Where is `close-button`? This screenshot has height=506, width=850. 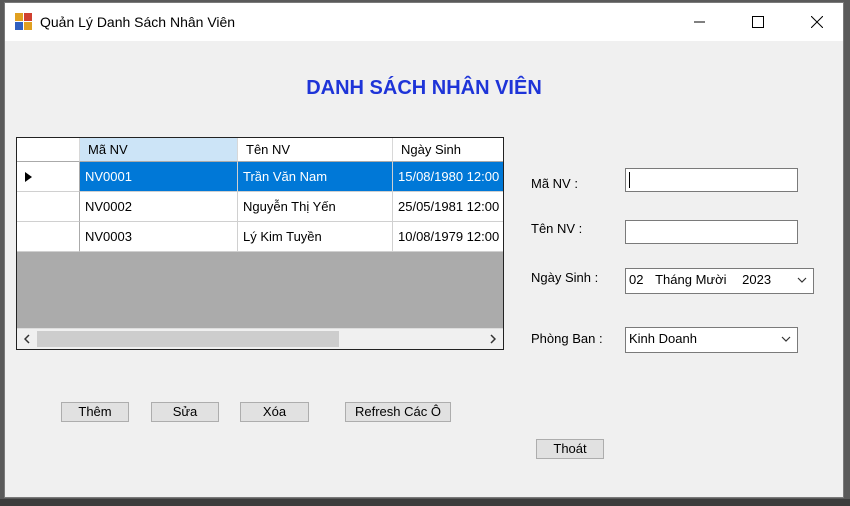
close-button is located at coordinates (817, 22).